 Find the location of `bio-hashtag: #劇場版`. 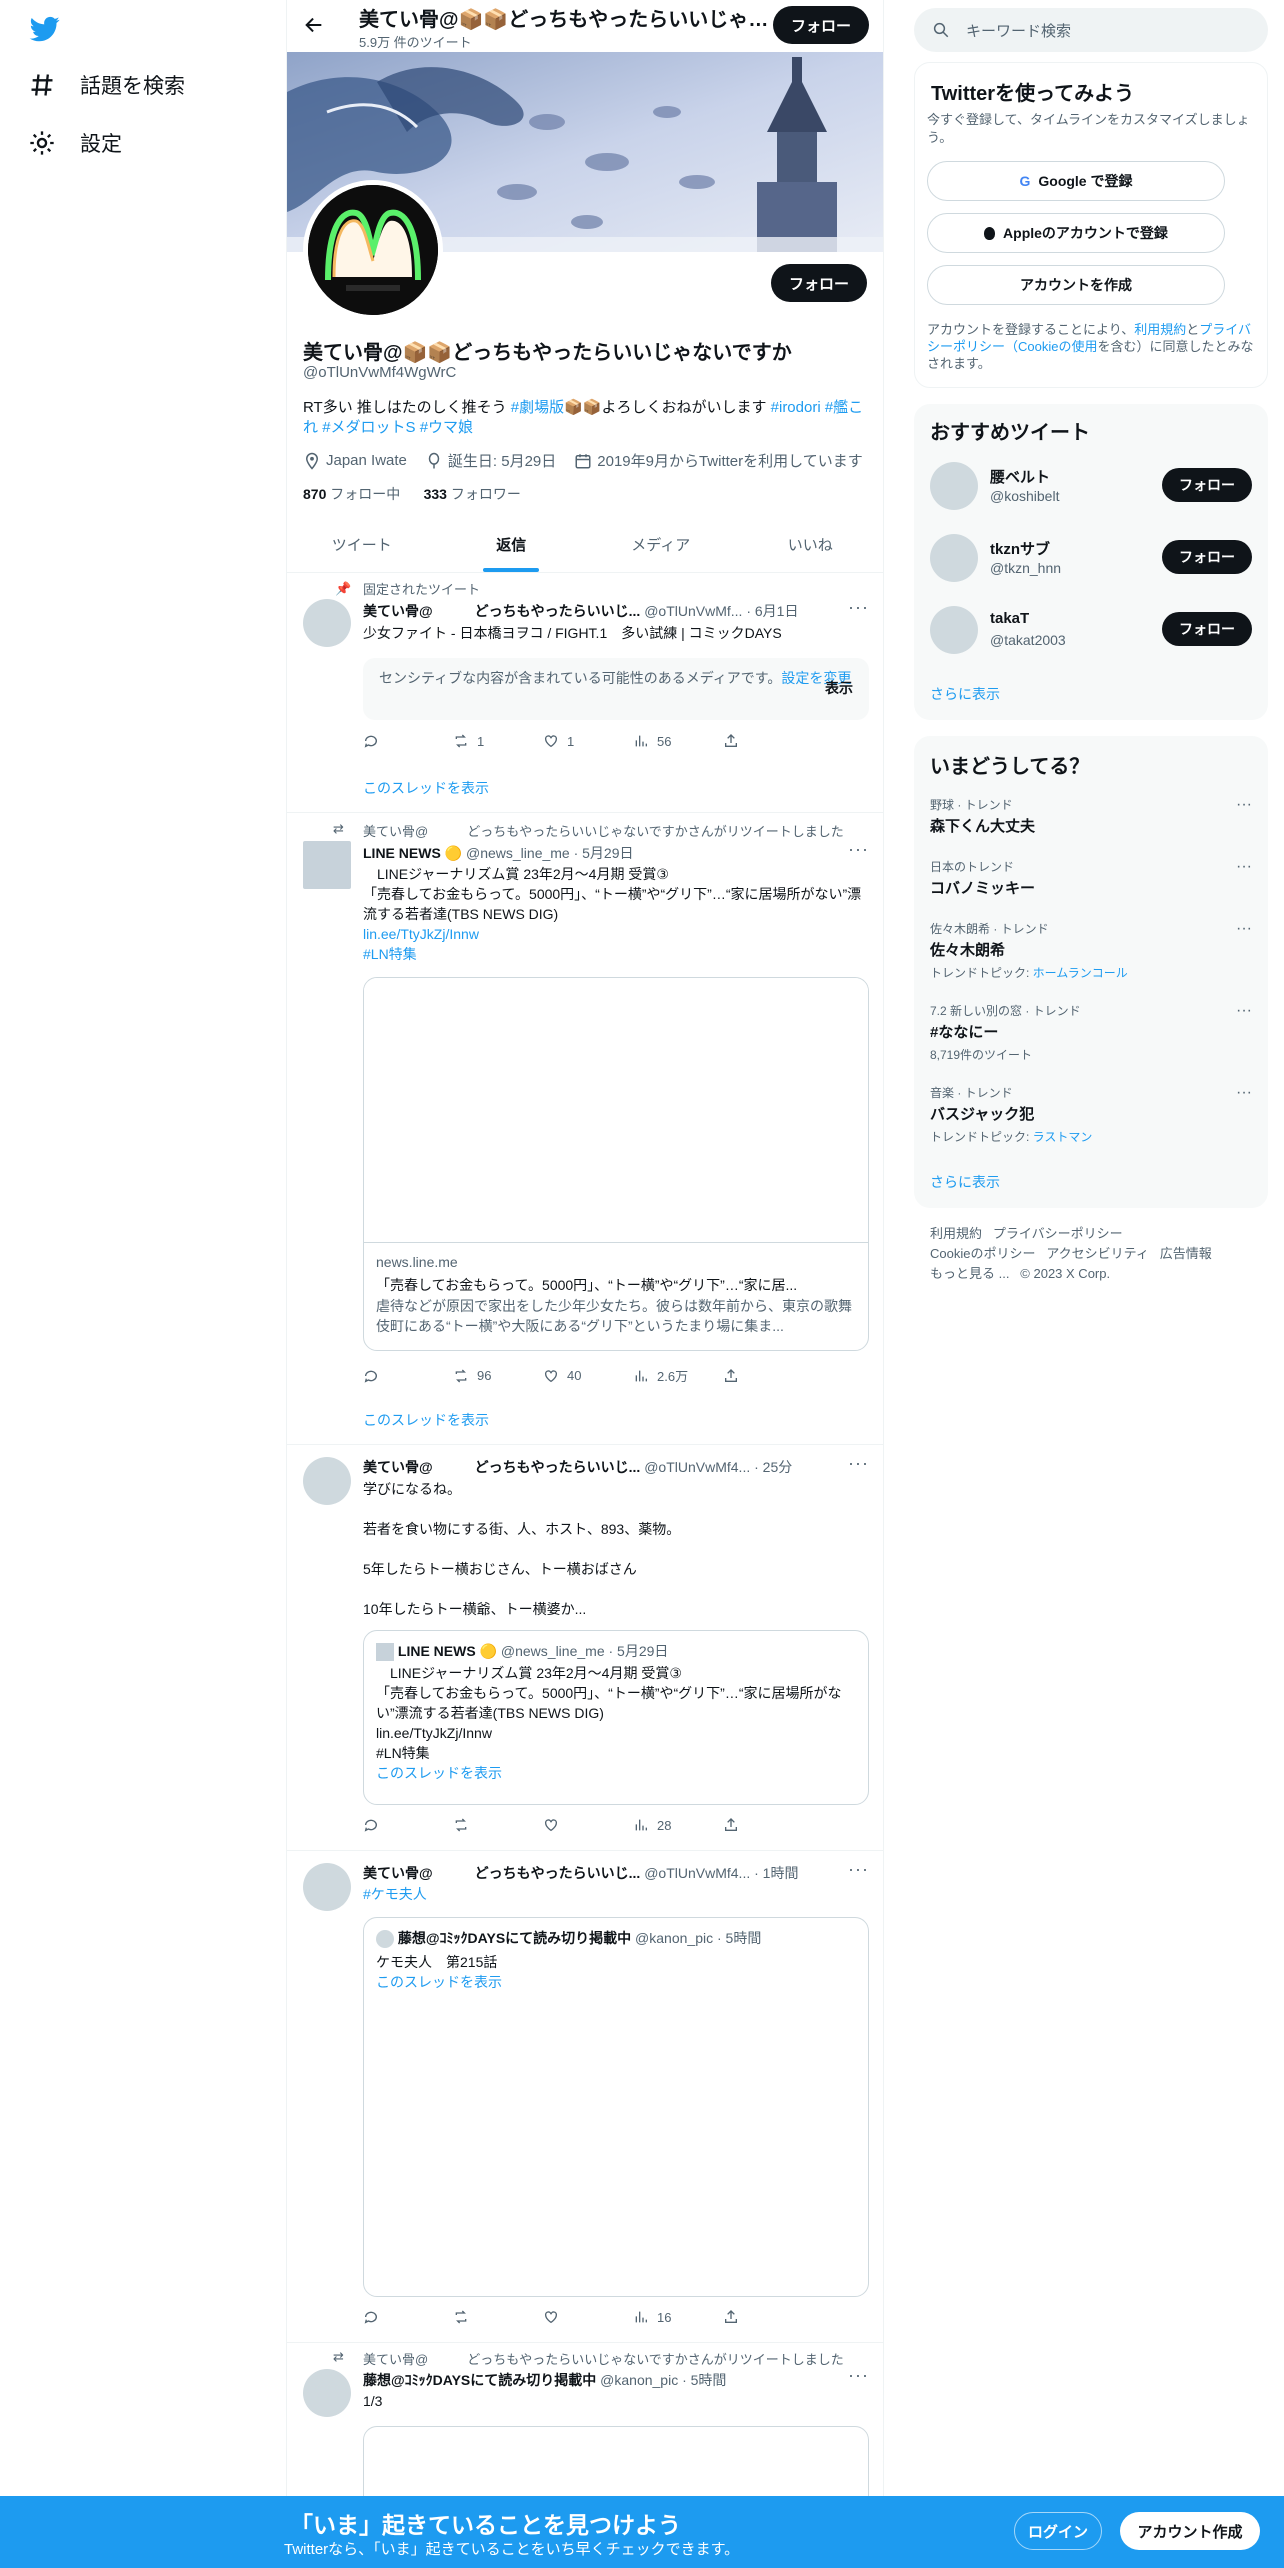

bio-hashtag: #劇場版 is located at coordinates (537, 407).